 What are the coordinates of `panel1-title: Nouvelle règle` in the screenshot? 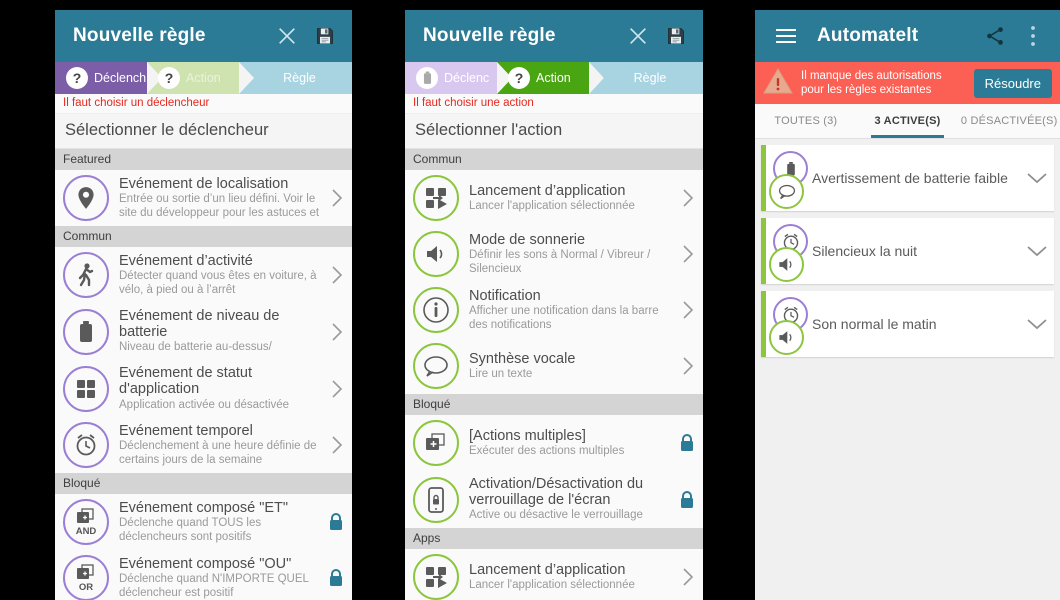 It's located at (139, 35).